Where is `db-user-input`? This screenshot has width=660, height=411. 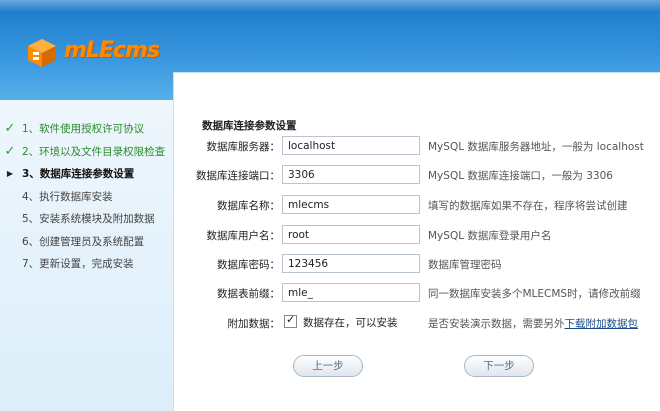 db-user-input is located at coordinates (351, 234).